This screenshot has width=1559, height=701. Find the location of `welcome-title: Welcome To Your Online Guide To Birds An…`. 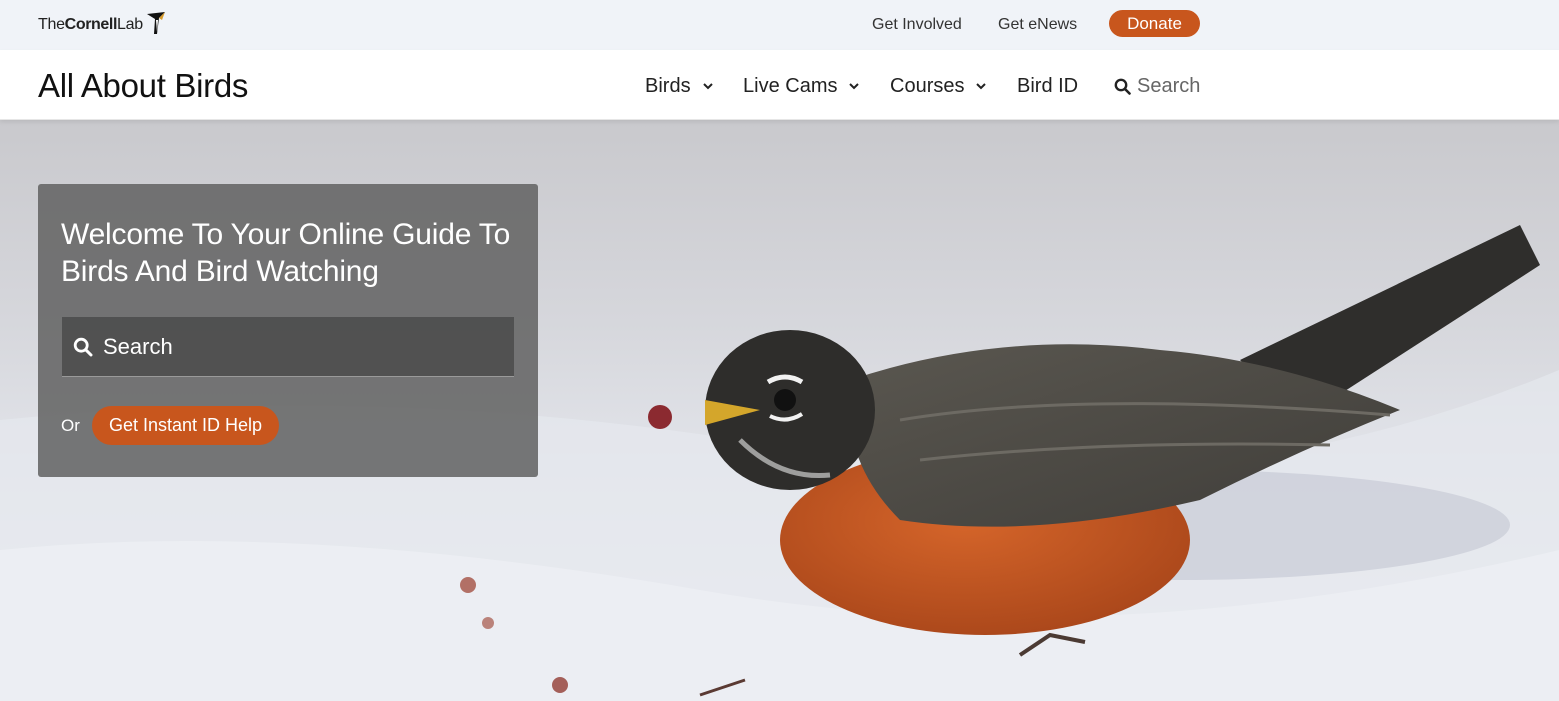

welcome-title: Welcome To Your Online Guide To Birds An… is located at coordinates (286, 253).